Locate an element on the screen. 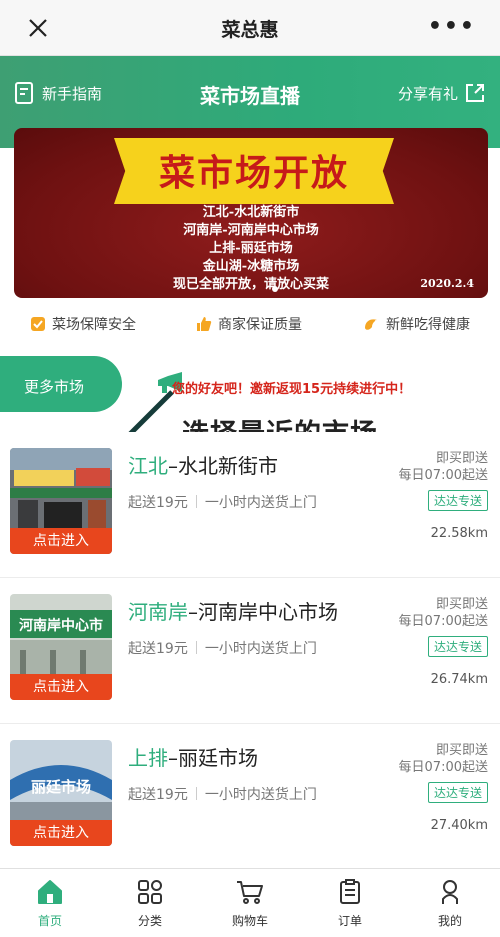 The image size is (500, 937). sign-text: 丽廷市场 is located at coordinates (61, 787).